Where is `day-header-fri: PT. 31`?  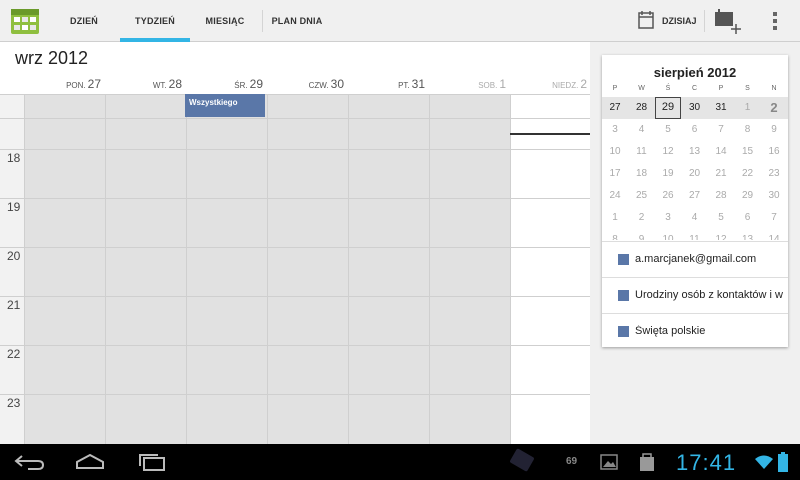 day-header-fri: PT. 31 is located at coordinates (388, 84).